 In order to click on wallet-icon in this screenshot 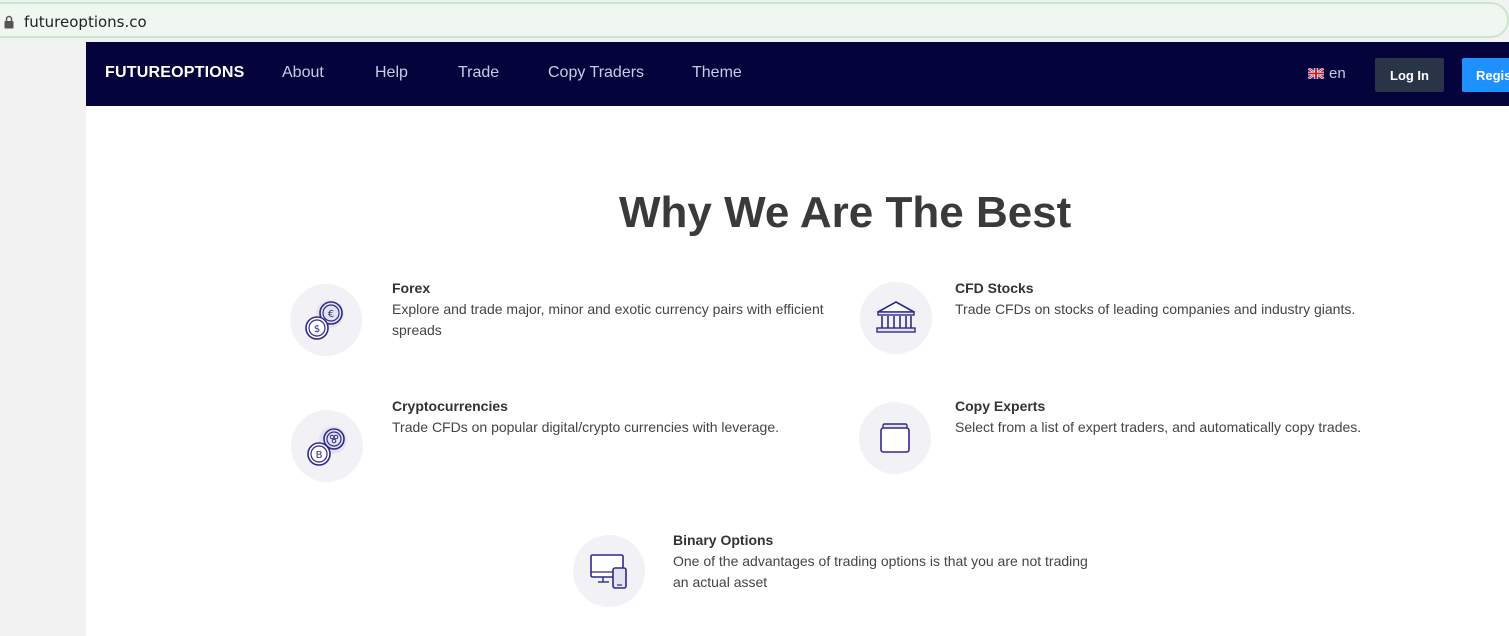, I will do `click(895, 438)`.